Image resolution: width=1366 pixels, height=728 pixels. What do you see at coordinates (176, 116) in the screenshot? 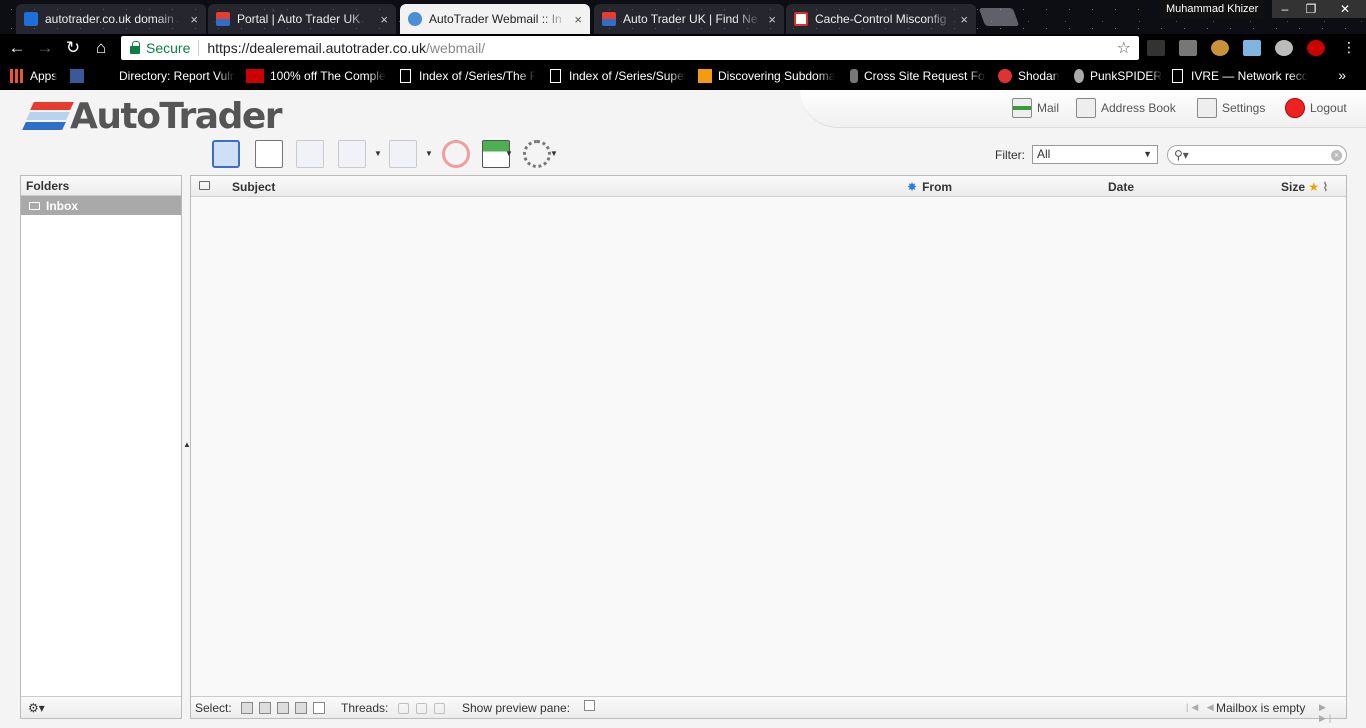
I see `logo-text: AutoTrader` at bounding box center [176, 116].